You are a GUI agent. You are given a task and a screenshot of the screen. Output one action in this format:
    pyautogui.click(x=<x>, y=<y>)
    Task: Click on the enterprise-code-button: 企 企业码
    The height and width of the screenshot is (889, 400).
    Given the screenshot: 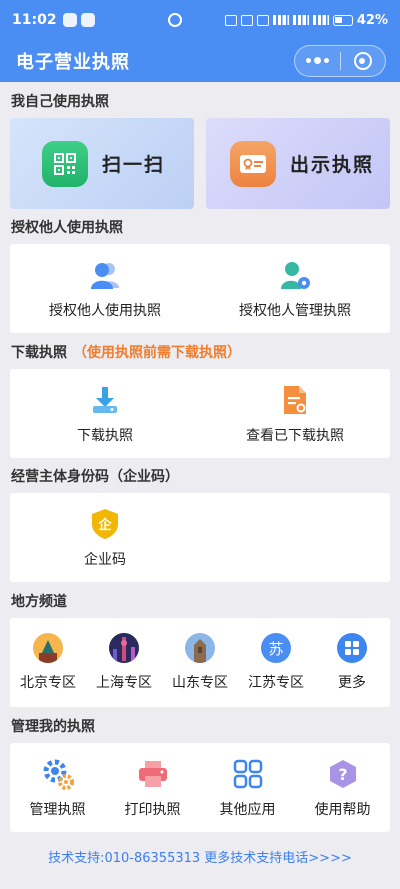 What is the action you would take?
    pyautogui.click(x=105, y=537)
    